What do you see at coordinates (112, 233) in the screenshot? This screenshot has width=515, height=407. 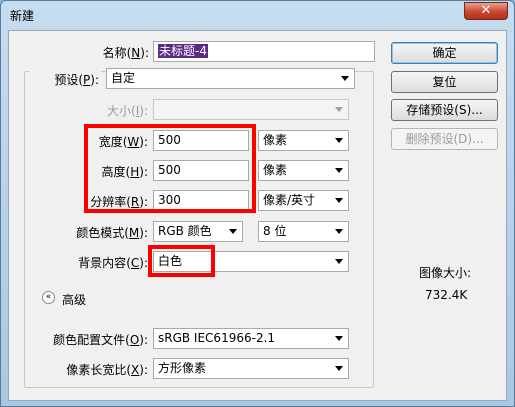 I see `color-mode-label: 颜色模式(M):` at bounding box center [112, 233].